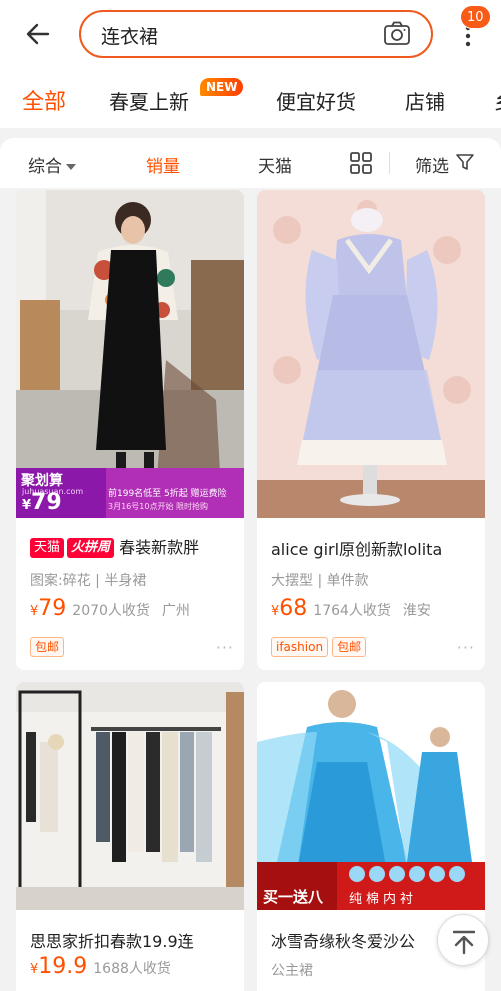  Describe the element at coordinates (158, 506) in the screenshot. I see `promo-line-2: 3月16号10点开始 限时抢购` at that location.